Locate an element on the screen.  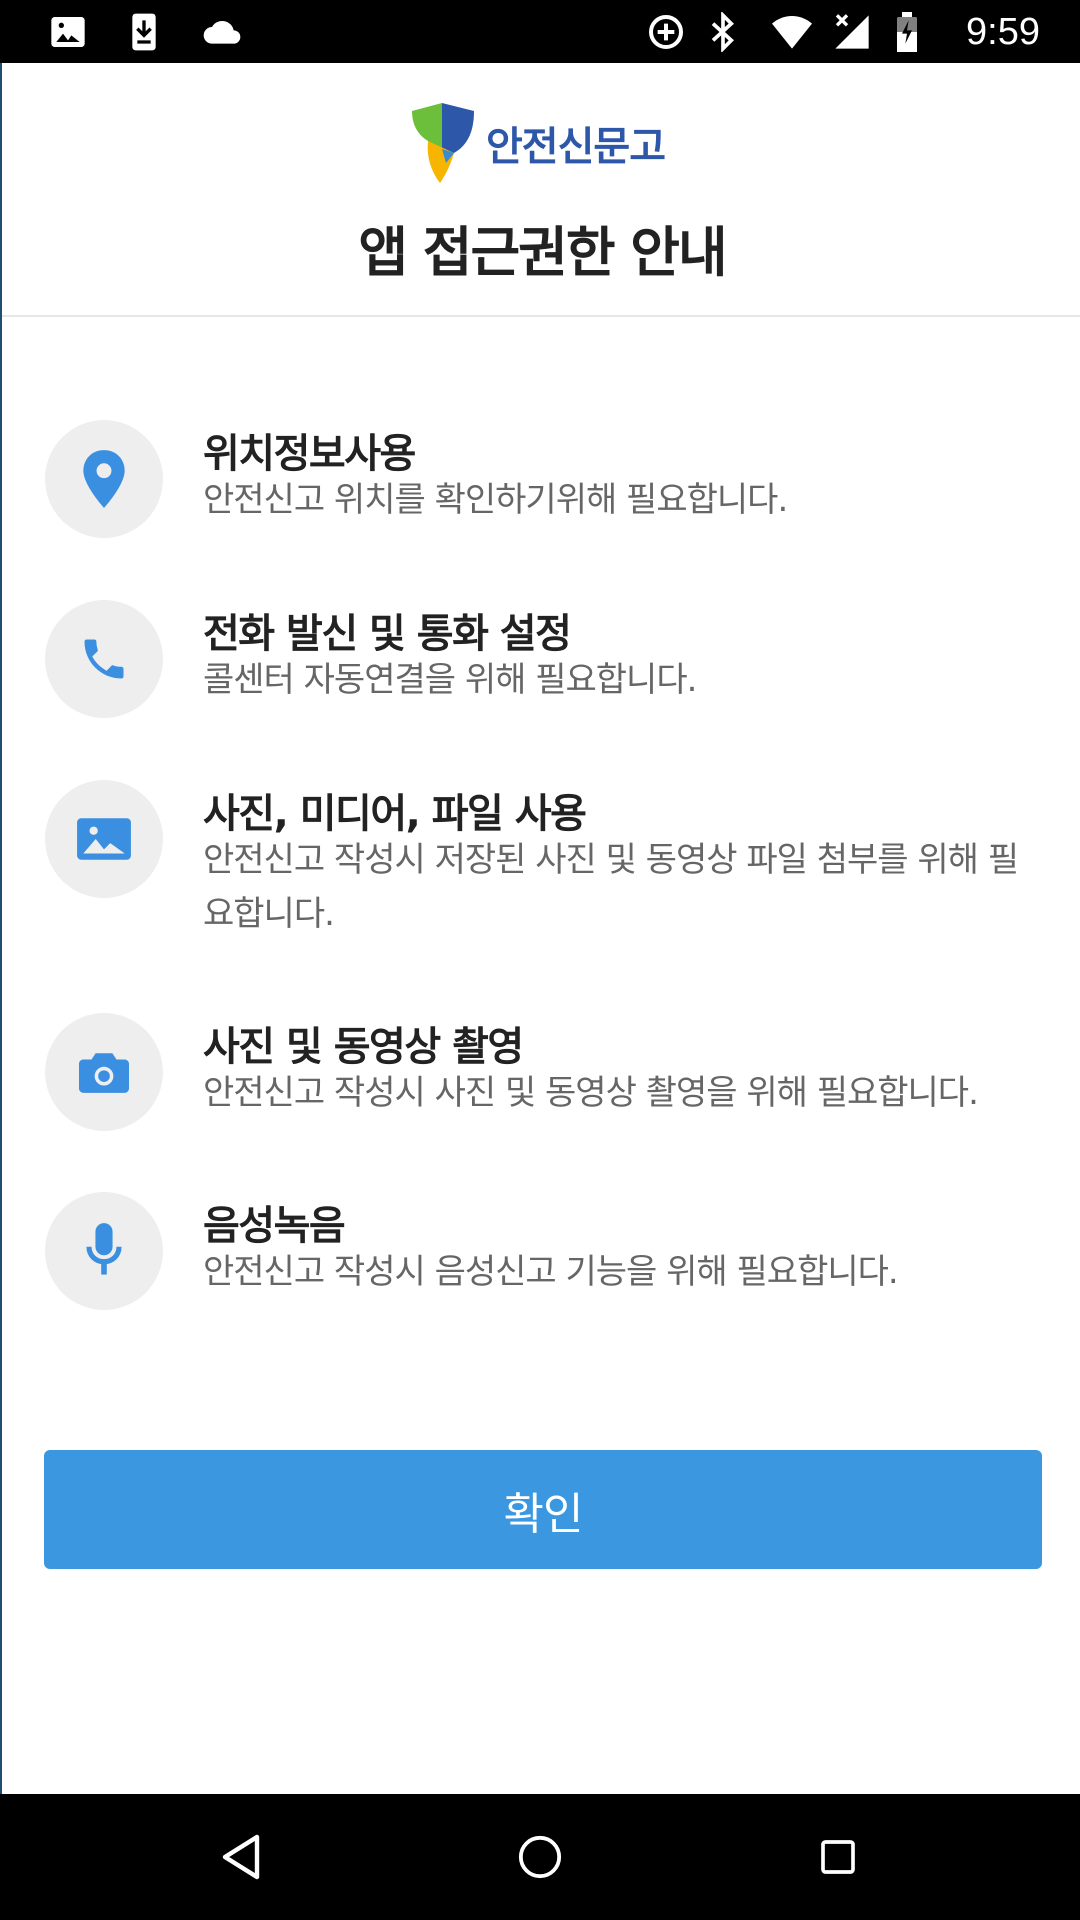
cloud-icon is located at coordinates (220, 32).